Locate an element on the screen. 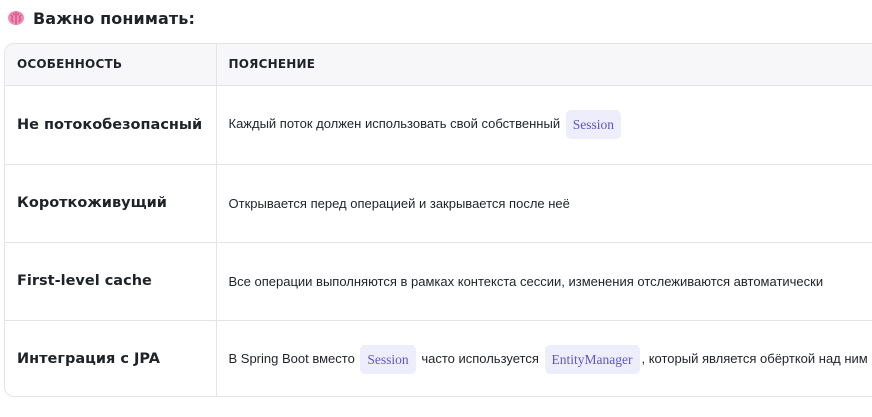 This screenshot has height=417, width=872. table-header-row: ОСОБЕННОСТЬ ПОЯСНЕНИЕ is located at coordinates (438, 65).